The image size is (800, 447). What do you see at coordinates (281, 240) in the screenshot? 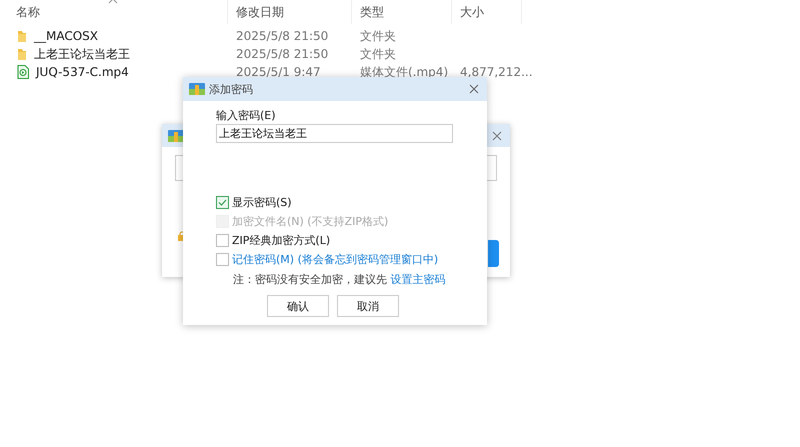
I see `checkbox-label: ZIP经典加密方式(L)` at bounding box center [281, 240].